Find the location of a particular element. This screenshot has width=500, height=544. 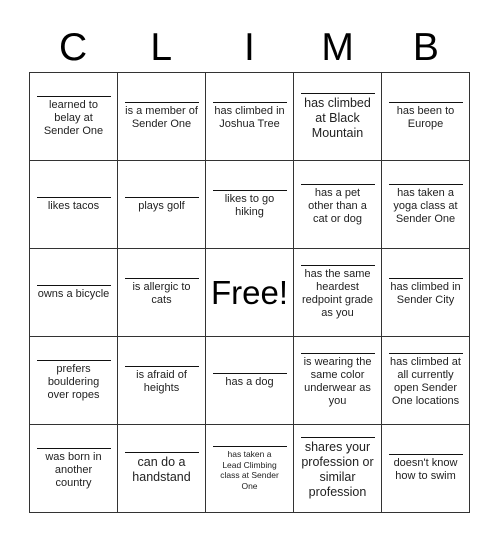

cell-text: owns a bicycle is located at coordinates (73, 293).